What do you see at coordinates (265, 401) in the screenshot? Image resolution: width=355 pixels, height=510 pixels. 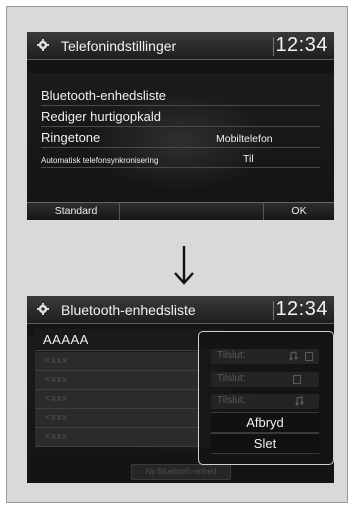 I see `connect-option-audio: Tilslut:` at bounding box center [265, 401].